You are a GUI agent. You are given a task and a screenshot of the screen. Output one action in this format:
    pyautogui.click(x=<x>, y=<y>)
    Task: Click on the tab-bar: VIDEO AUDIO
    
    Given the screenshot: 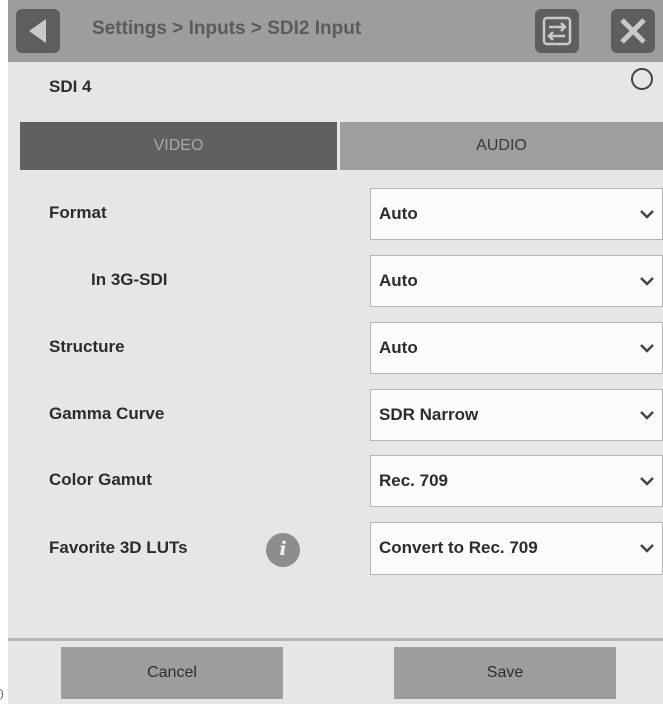 What is the action you would take?
    pyautogui.click(x=341, y=146)
    